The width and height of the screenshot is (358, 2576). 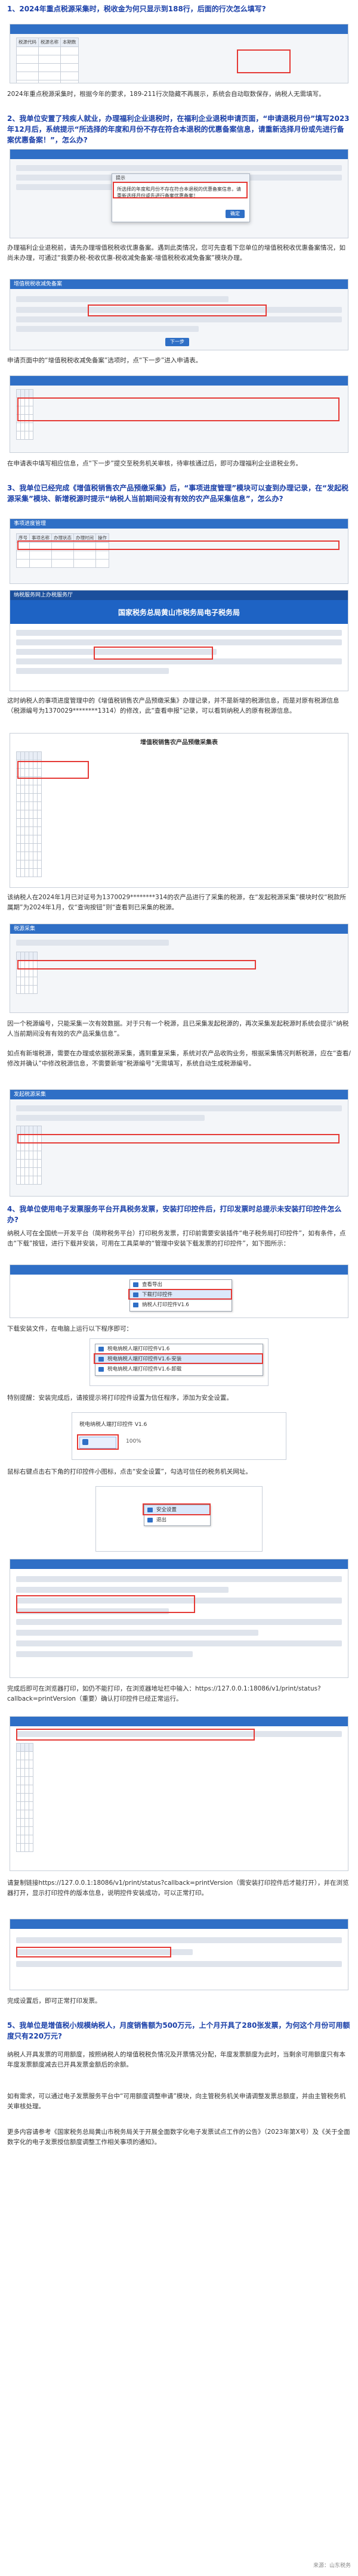 What do you see at coordinates (24, 1798) in the screenshot?
I see `q4-browser-table` at bounding box center [24, 1798].